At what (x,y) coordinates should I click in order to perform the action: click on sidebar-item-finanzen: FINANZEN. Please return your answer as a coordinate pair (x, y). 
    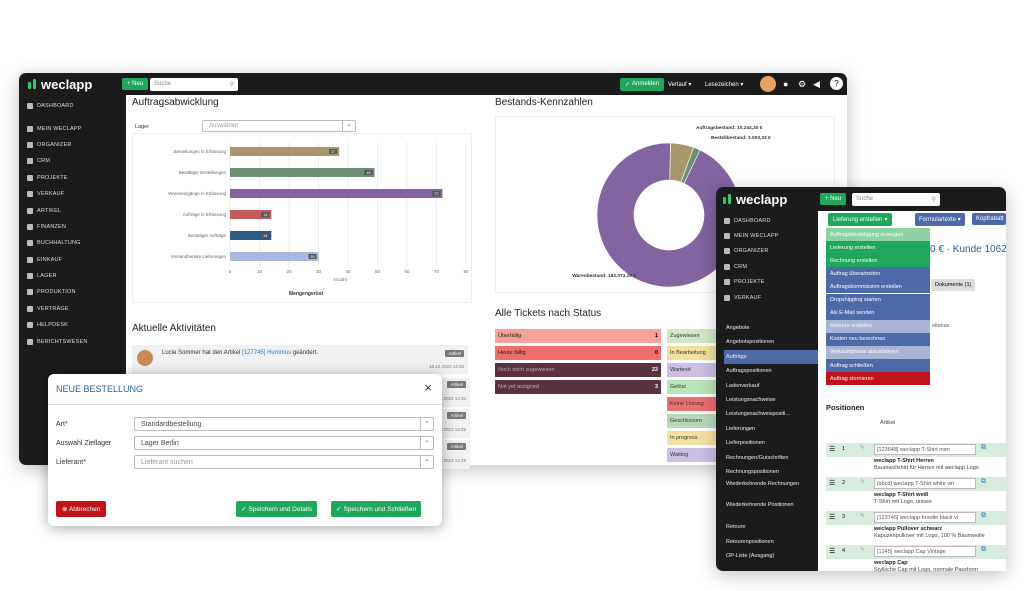
    Looking at the image, I should click on (72, 227).